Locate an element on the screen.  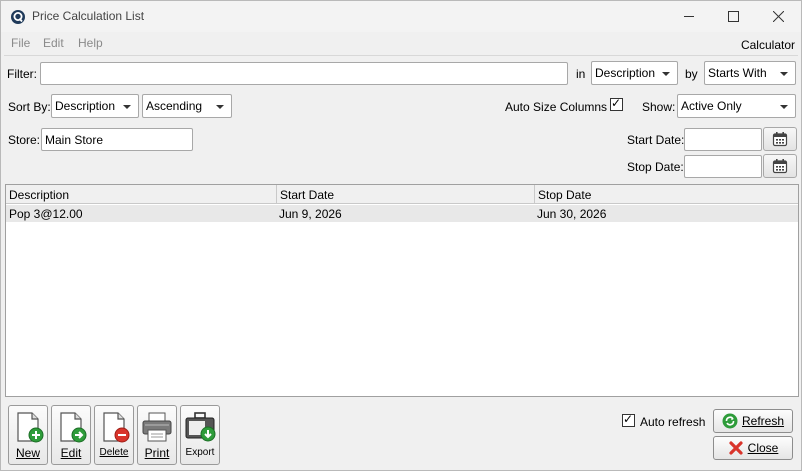
close-x-icon is located at coordinates (736, 448).